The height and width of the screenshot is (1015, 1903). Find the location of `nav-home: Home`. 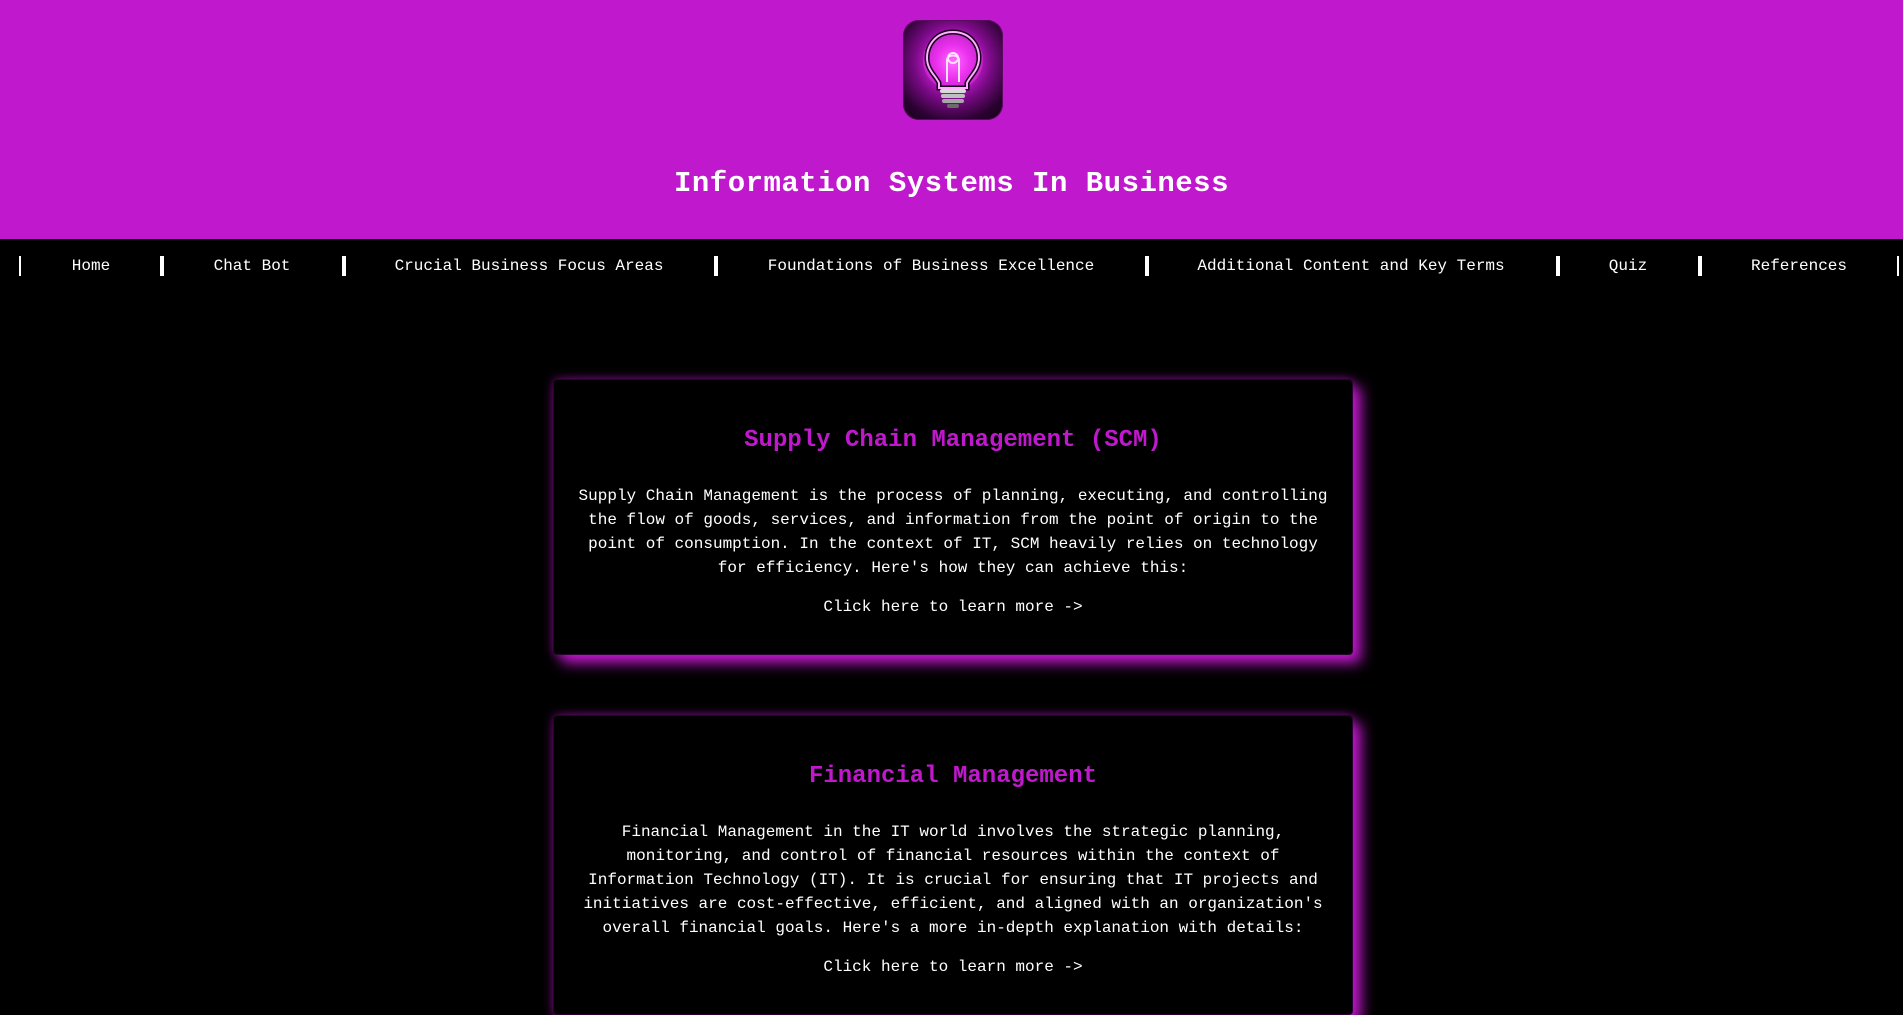

nav-home: Home is located at coordinates (91, 266).